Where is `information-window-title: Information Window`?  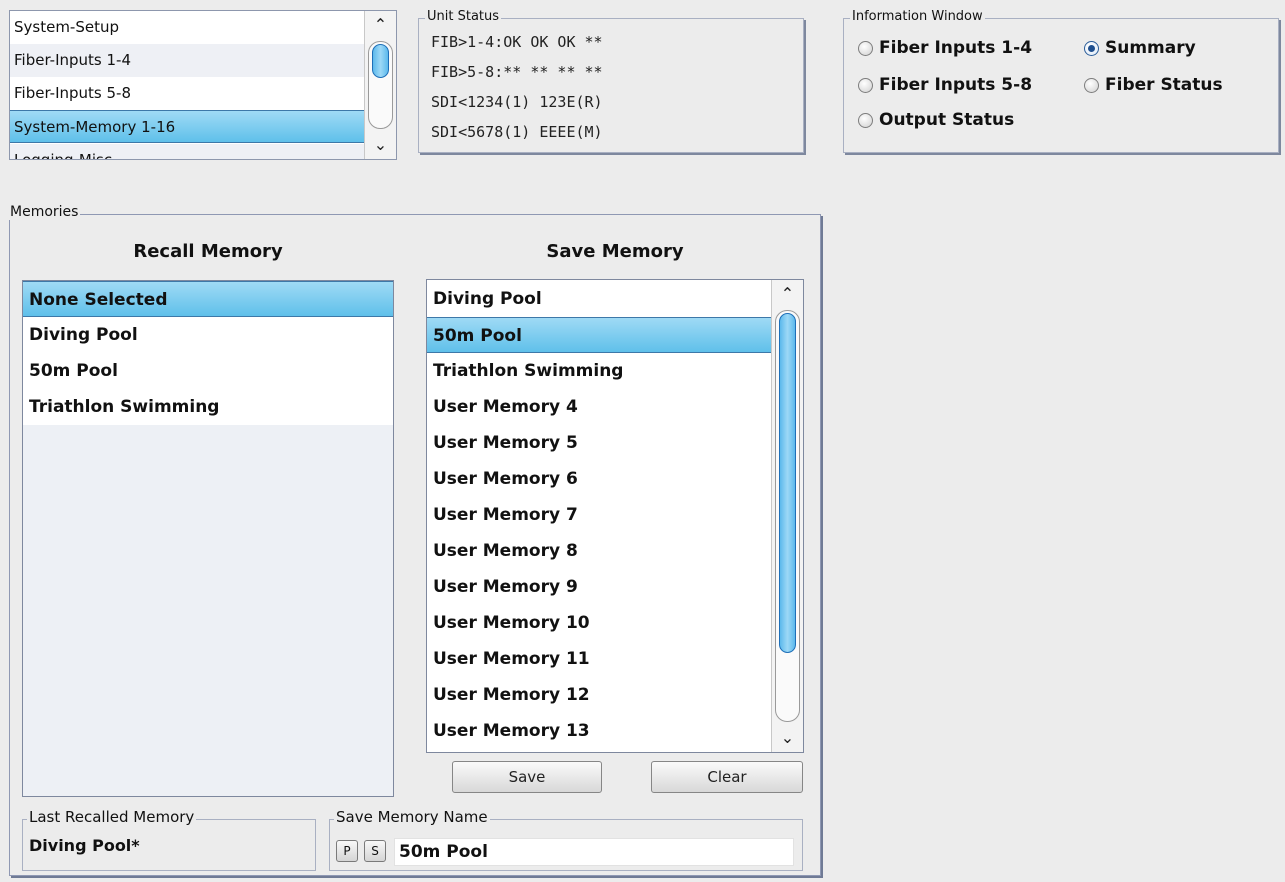 information-window-title: Information Window is located at coordinates (917, 17).